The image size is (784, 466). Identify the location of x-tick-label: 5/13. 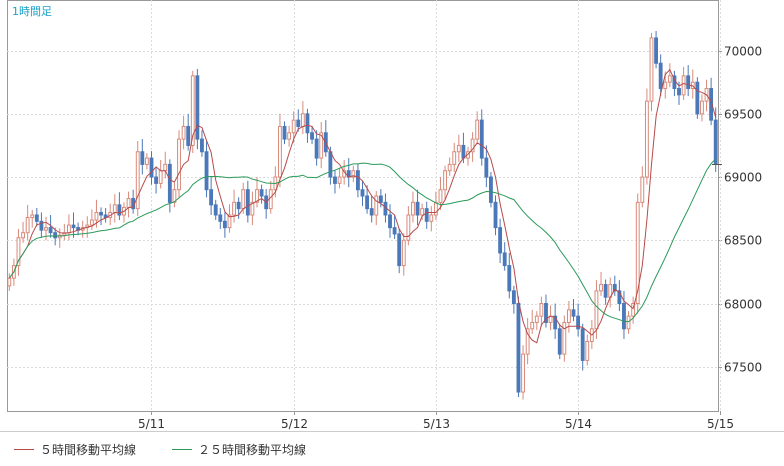
(436, 424).